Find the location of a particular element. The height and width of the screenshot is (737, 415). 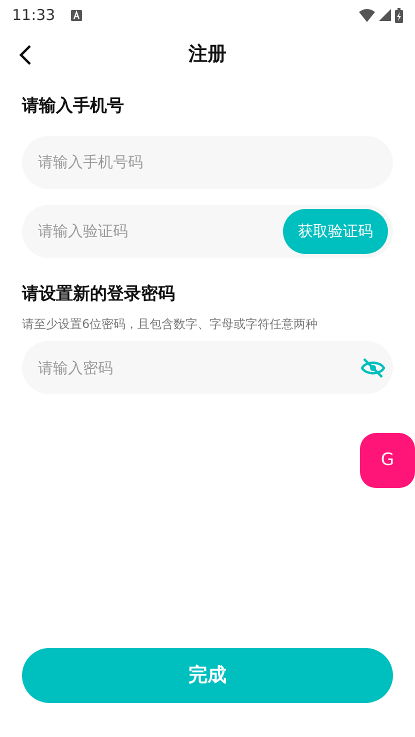

battery-icon is located at coordinates (399, 15).